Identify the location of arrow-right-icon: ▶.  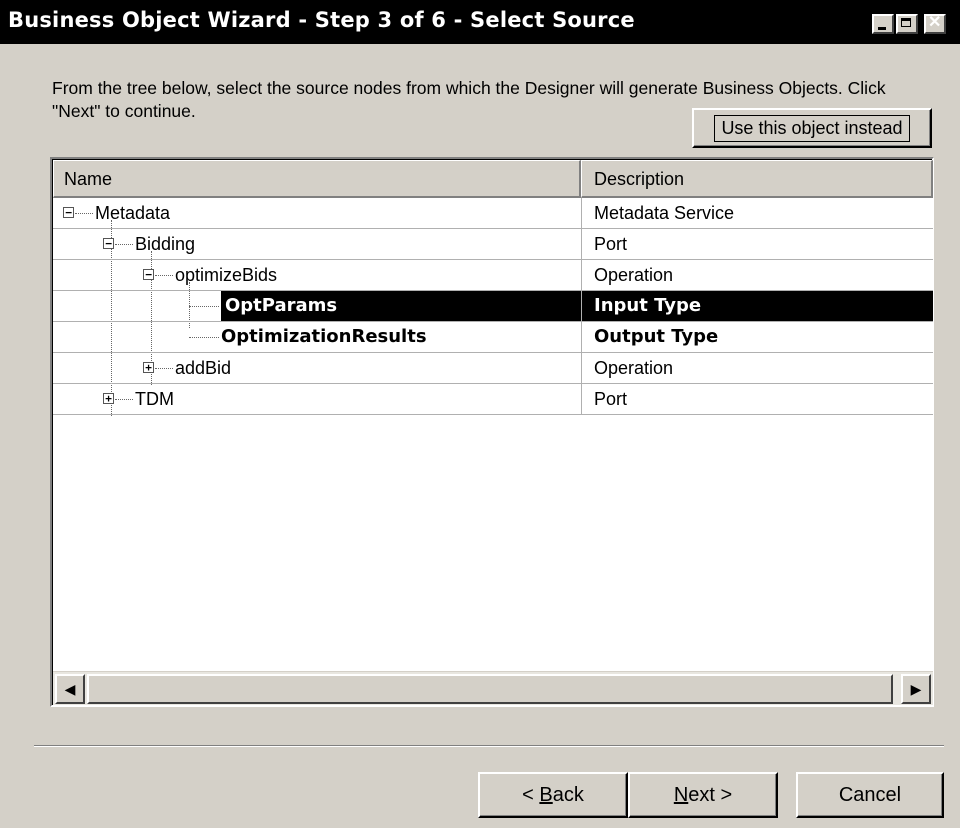
(916, 689).